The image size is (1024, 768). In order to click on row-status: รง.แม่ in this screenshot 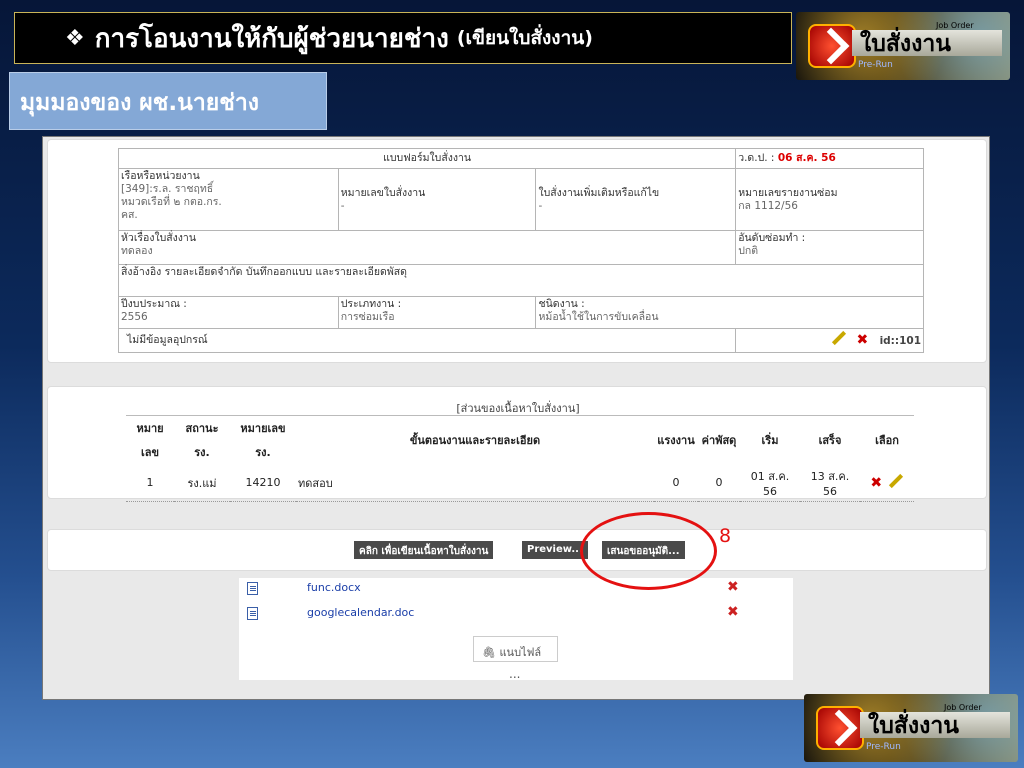, I will do `click(202, 483)`.